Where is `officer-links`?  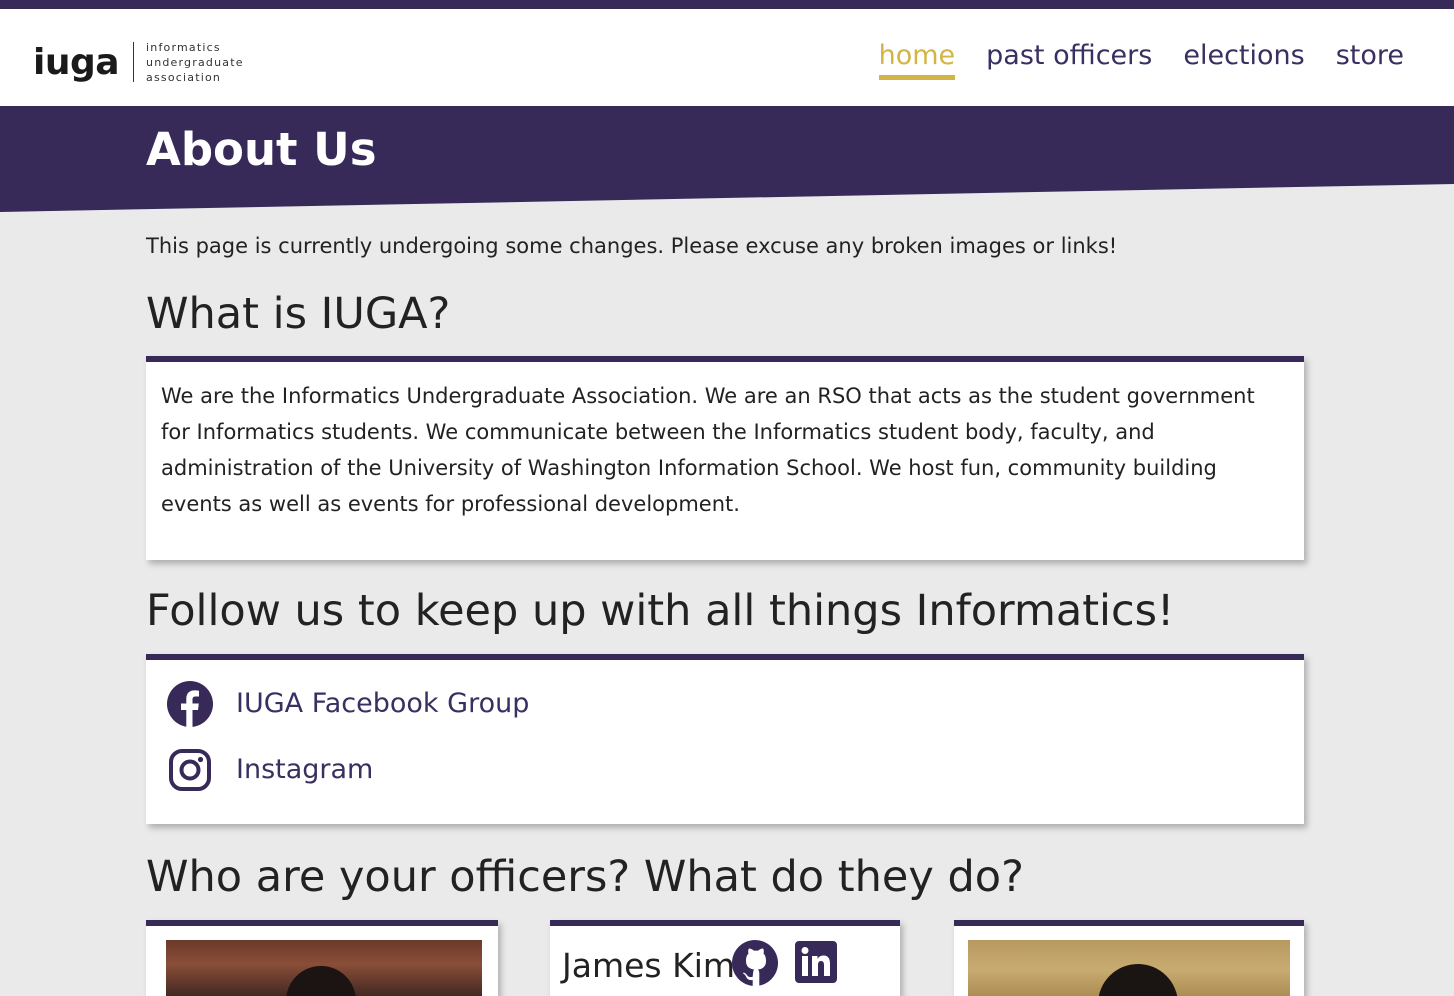
officer-links is located at coordinates (785, 965).